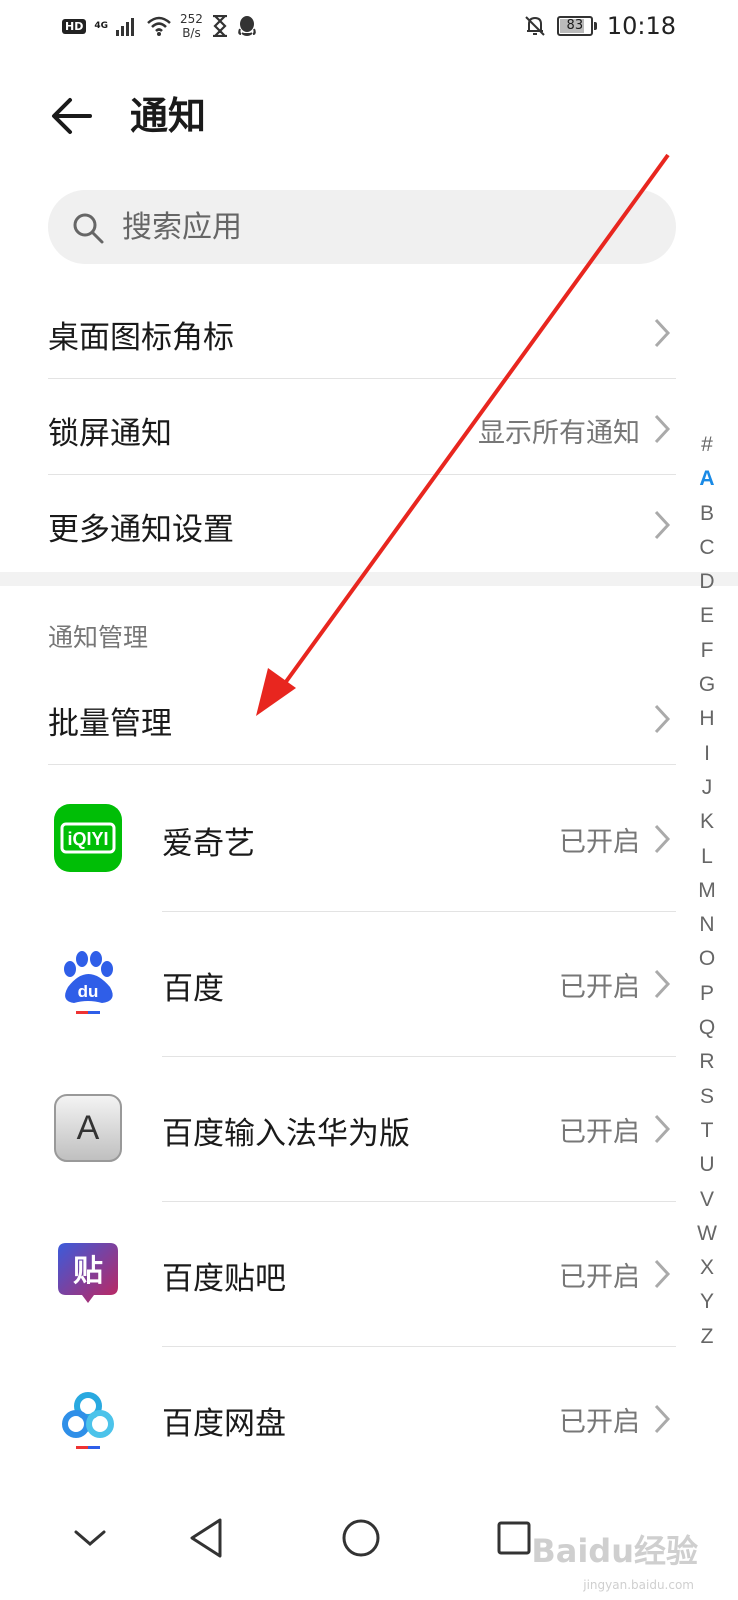 Image resolution: width=738 pixels, height=1600 pixels. I want to click on page-title: 通知, so click(168, 116).